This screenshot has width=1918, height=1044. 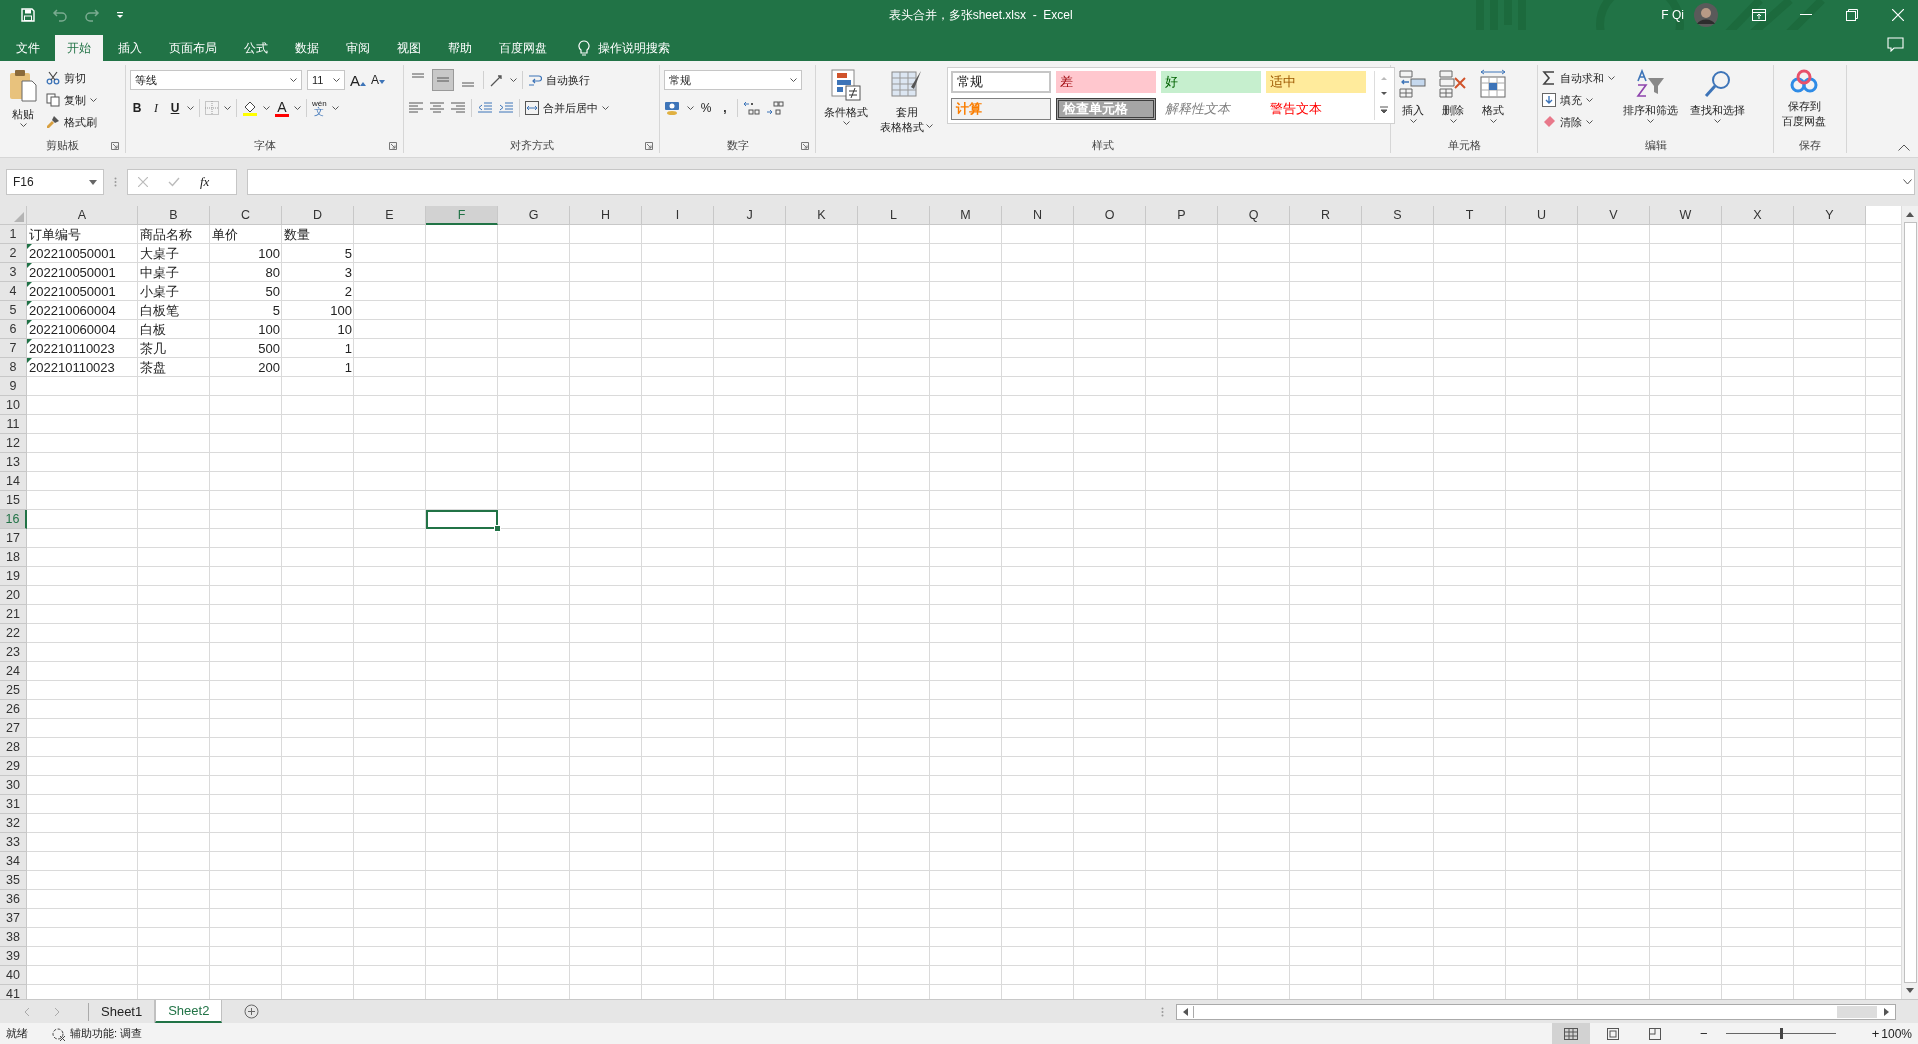 What do you see at coordinates (256, 48) in the screenshot?
I see `ribbon-tab: 公式` at bounding box center [256, 48].